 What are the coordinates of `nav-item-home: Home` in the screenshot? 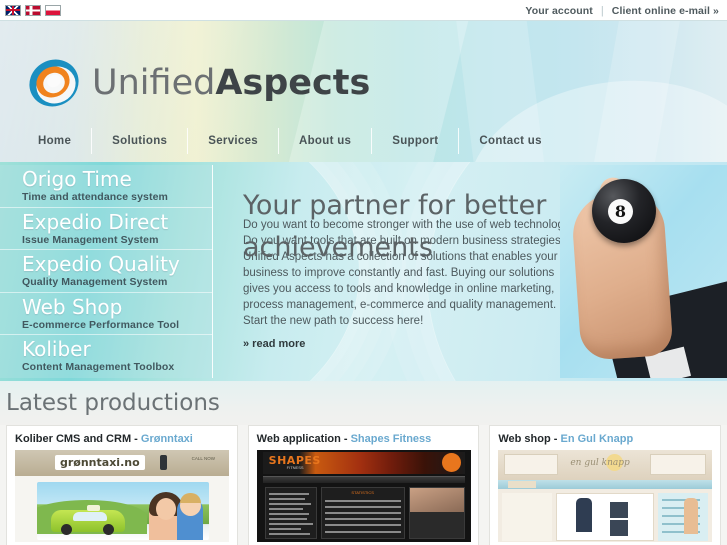 It's located at (55, 141).